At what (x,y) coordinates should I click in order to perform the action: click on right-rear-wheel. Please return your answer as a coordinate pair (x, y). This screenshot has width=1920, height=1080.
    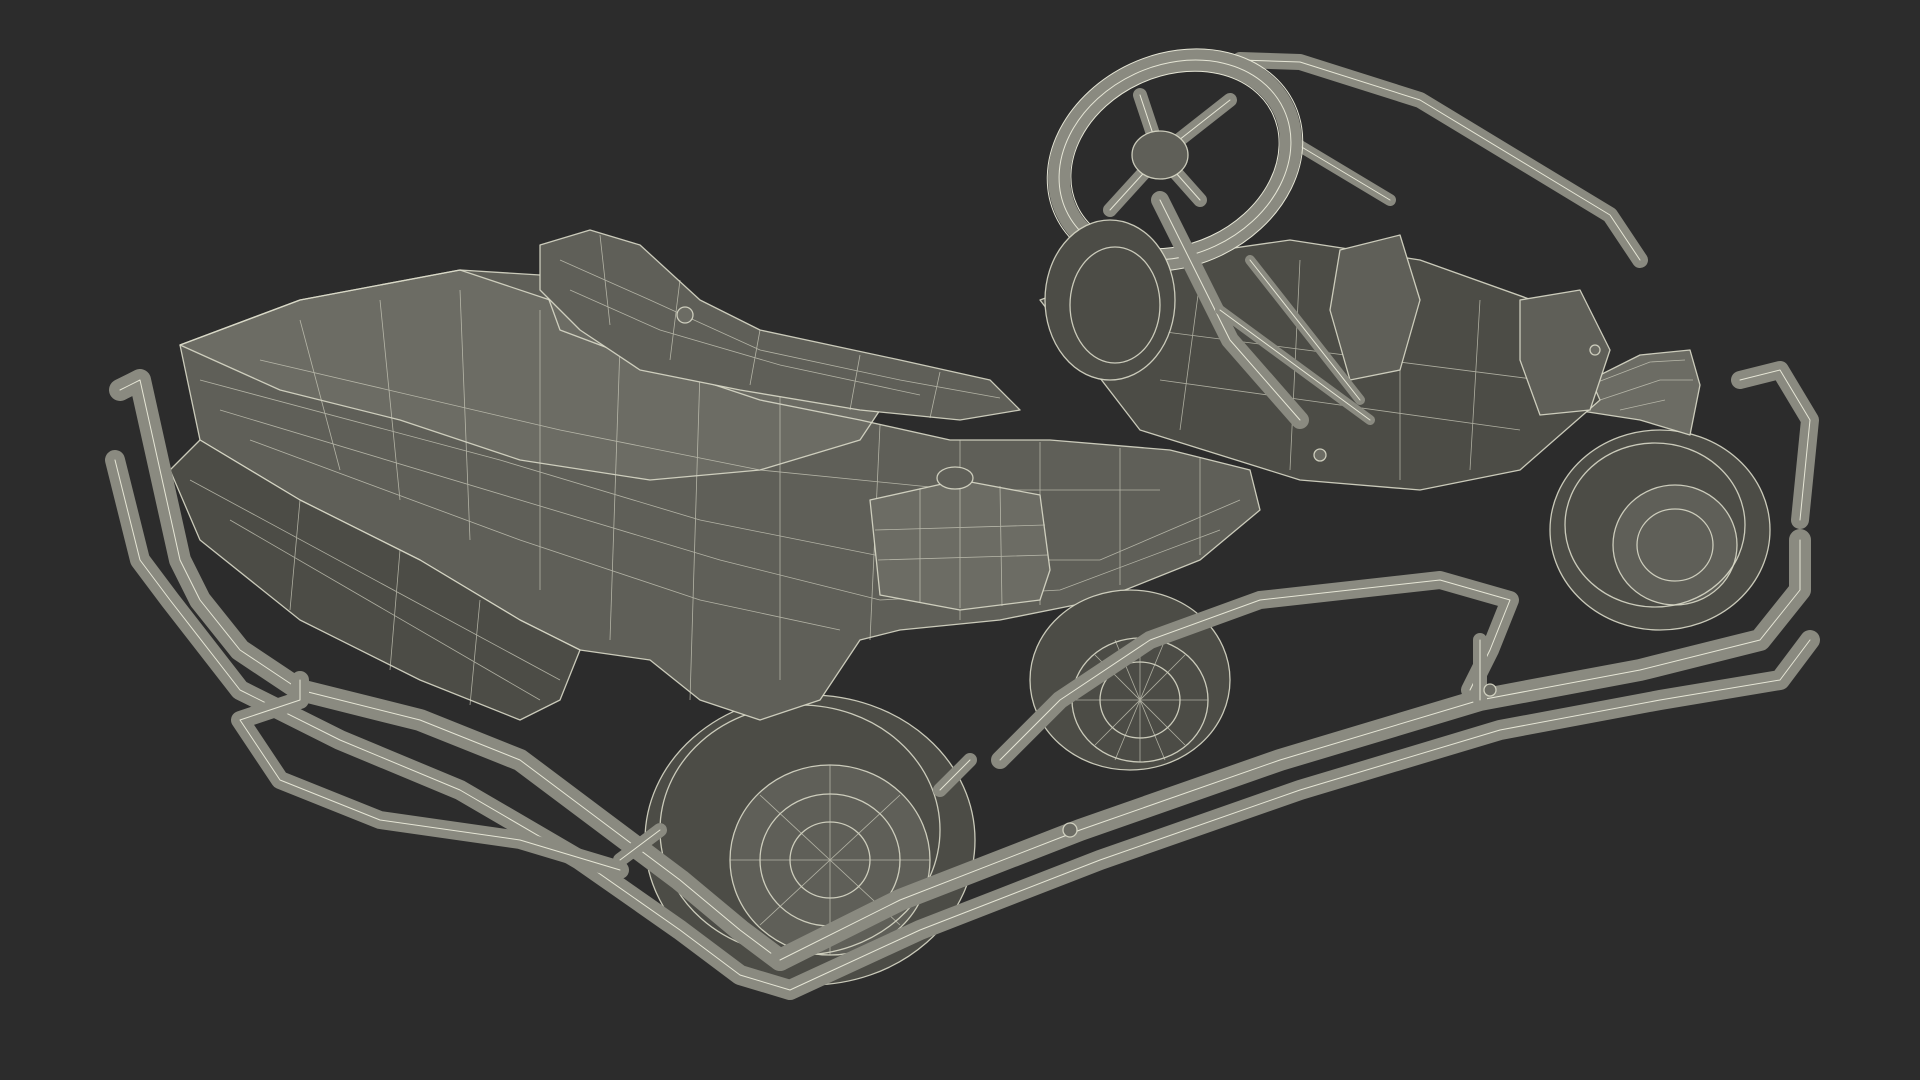
    Looking at the image, I should click on (1660, 530).